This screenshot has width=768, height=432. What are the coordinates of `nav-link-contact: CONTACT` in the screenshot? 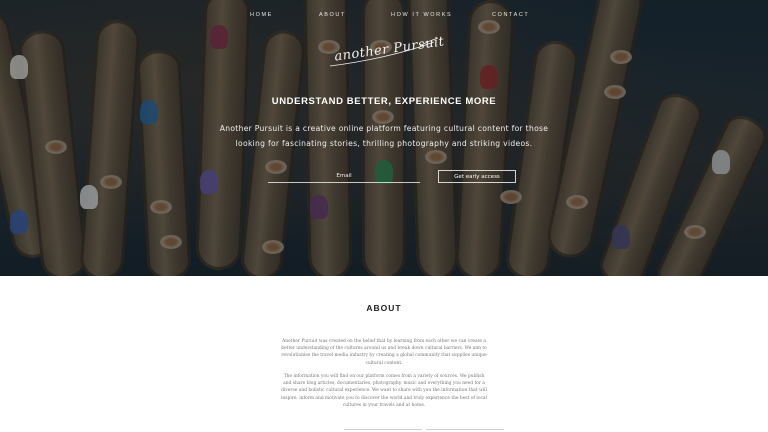 It's located at (510, 15).